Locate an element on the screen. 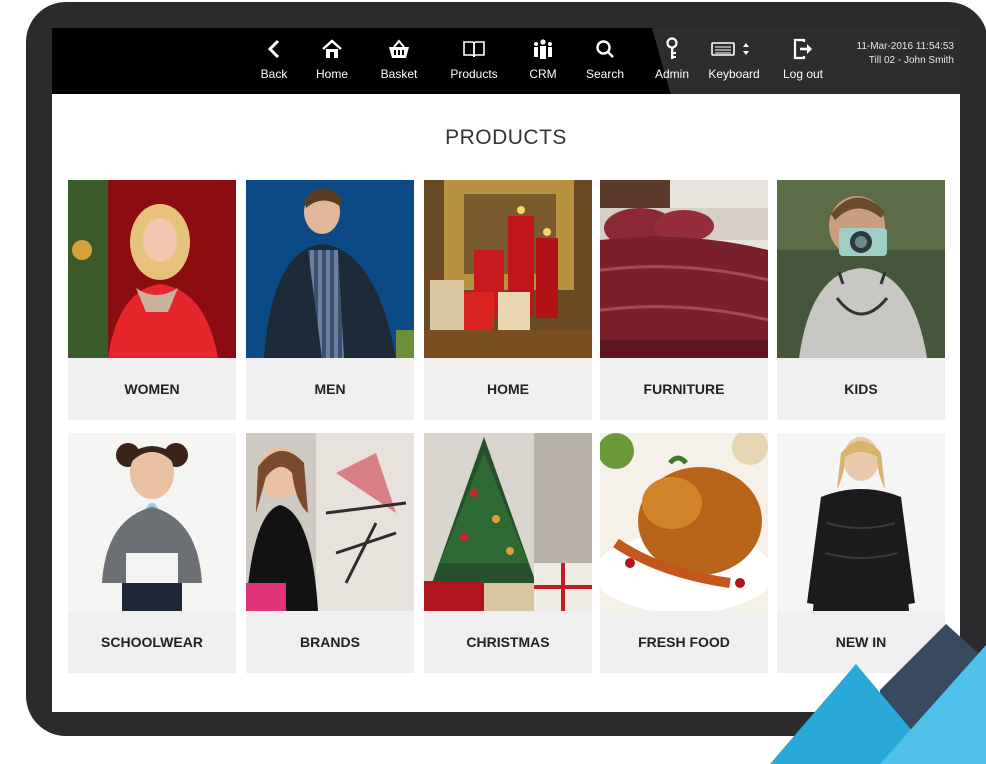 The height and width of the screenshot is (764, 986). category-tile-christmas: CHRISTMAS is located at coordinates (508, 553).